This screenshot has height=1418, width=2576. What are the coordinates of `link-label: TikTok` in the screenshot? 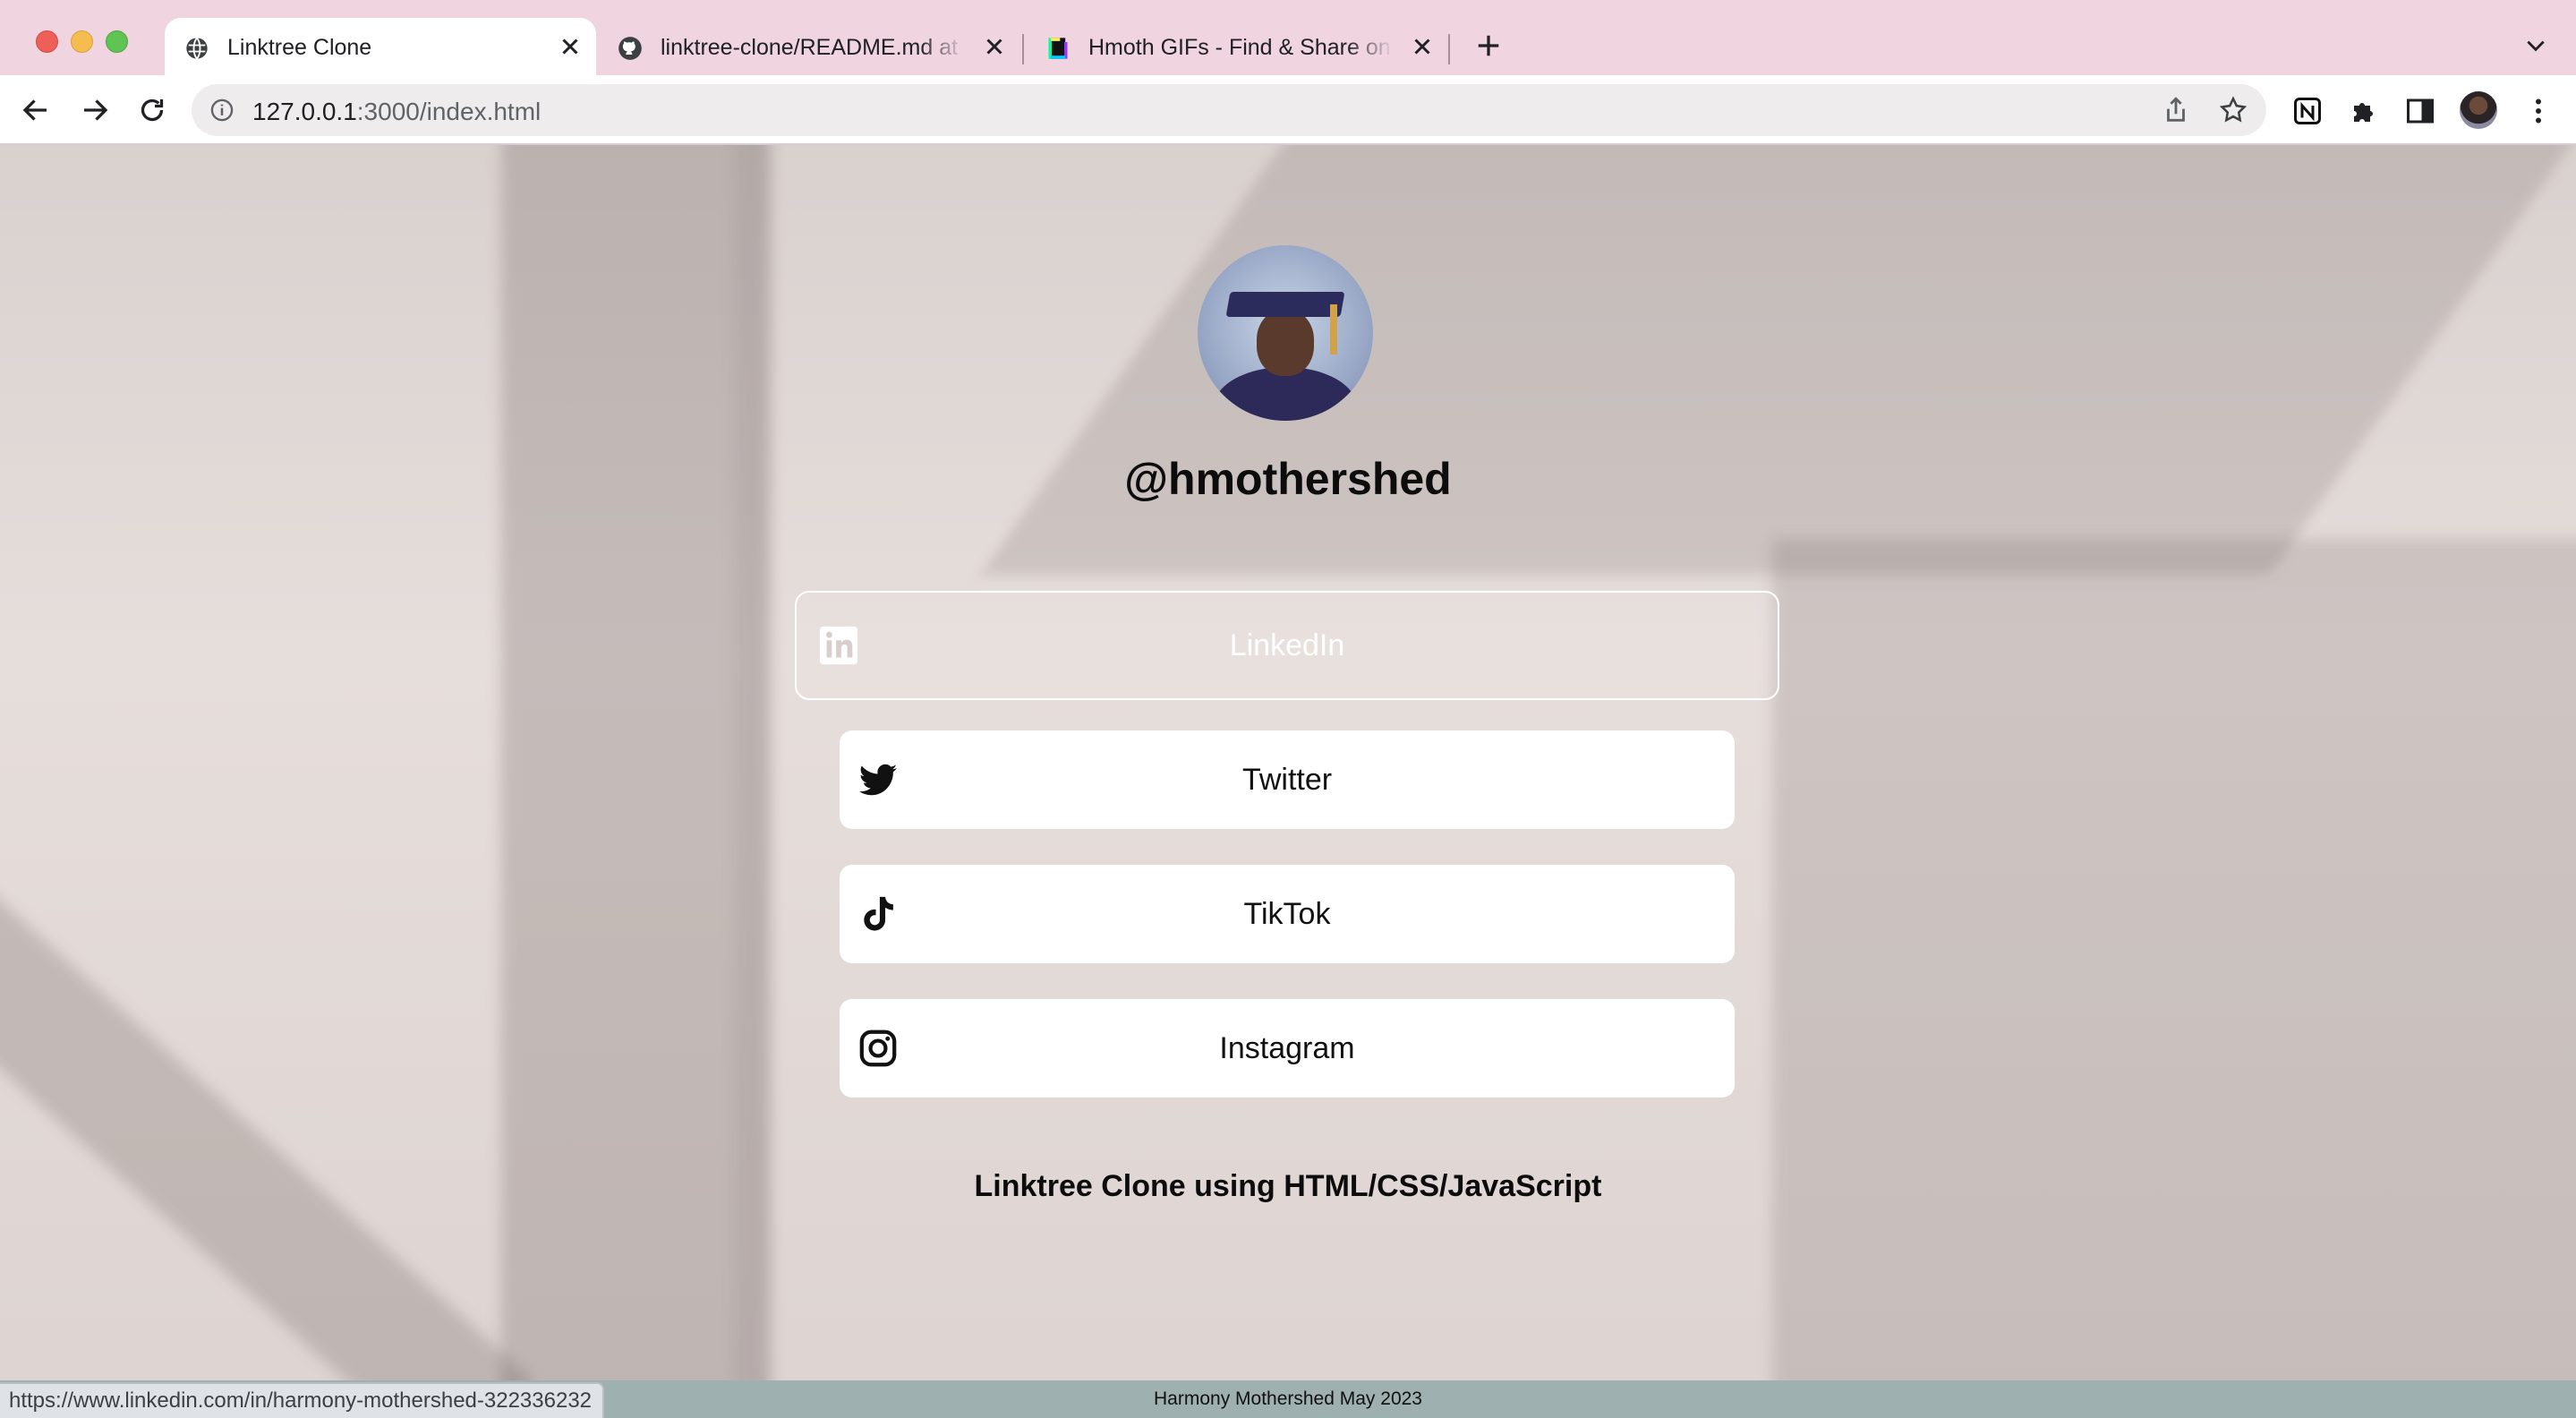 It's located at (1287, 914).